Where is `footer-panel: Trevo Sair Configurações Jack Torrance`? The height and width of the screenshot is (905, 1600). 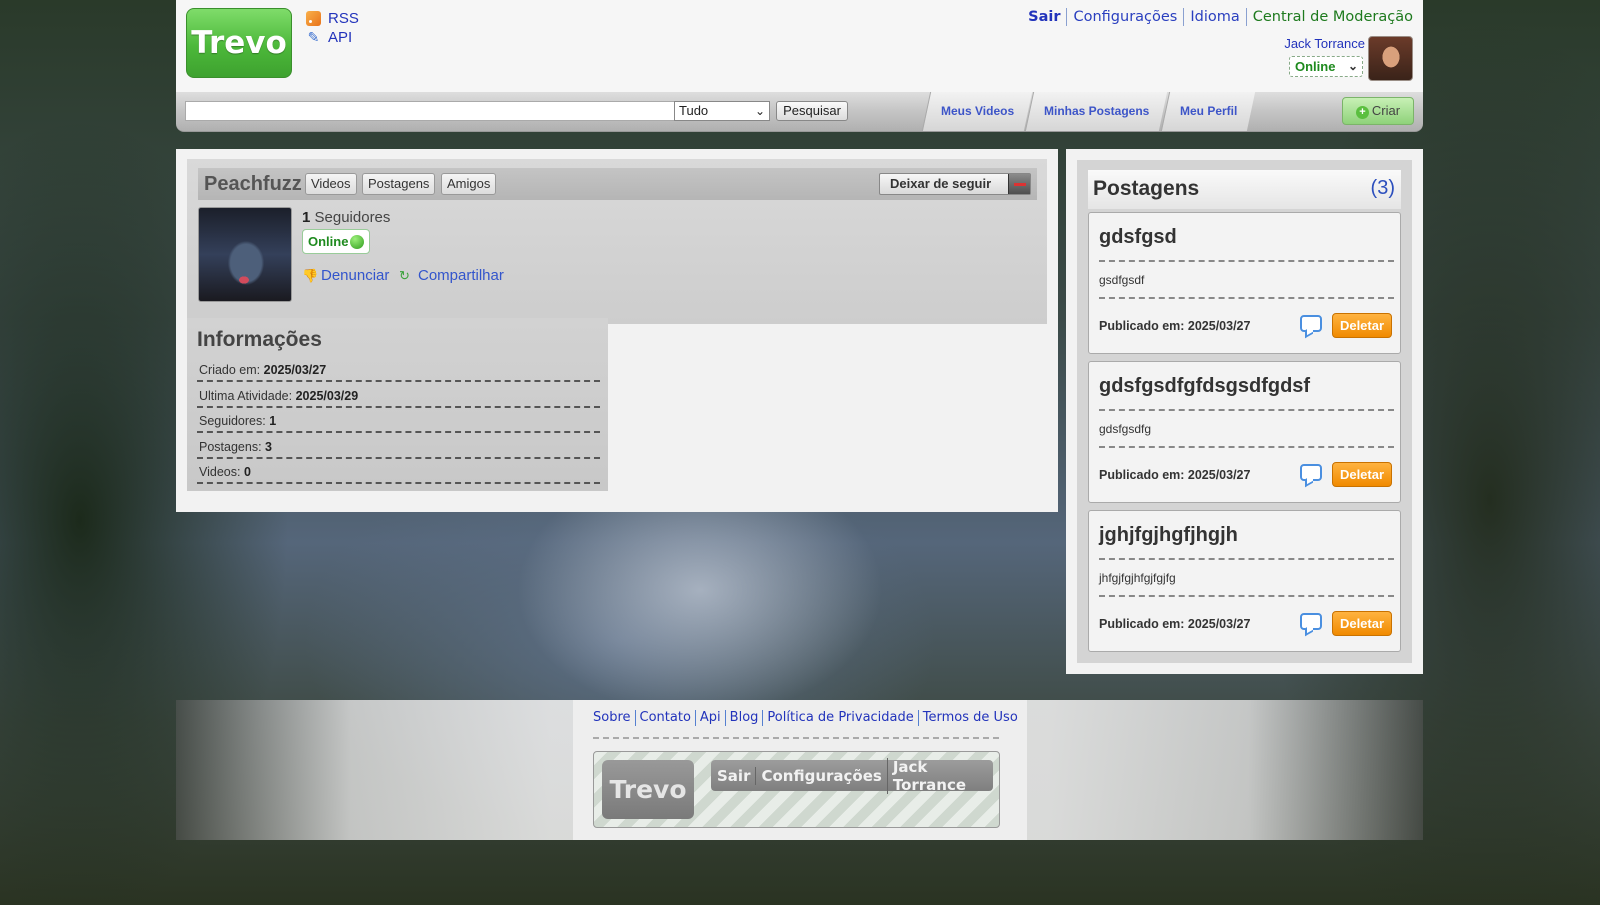
footer-panel: Trevo Sair Configurações Jack Torrance is located at coordinates (796, 789).